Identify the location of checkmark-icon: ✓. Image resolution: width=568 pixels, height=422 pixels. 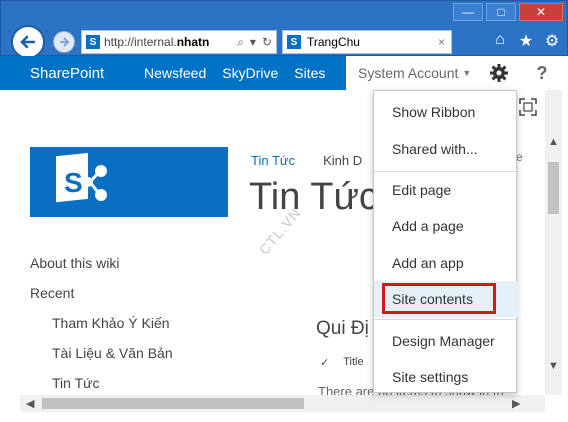
(324, 362).